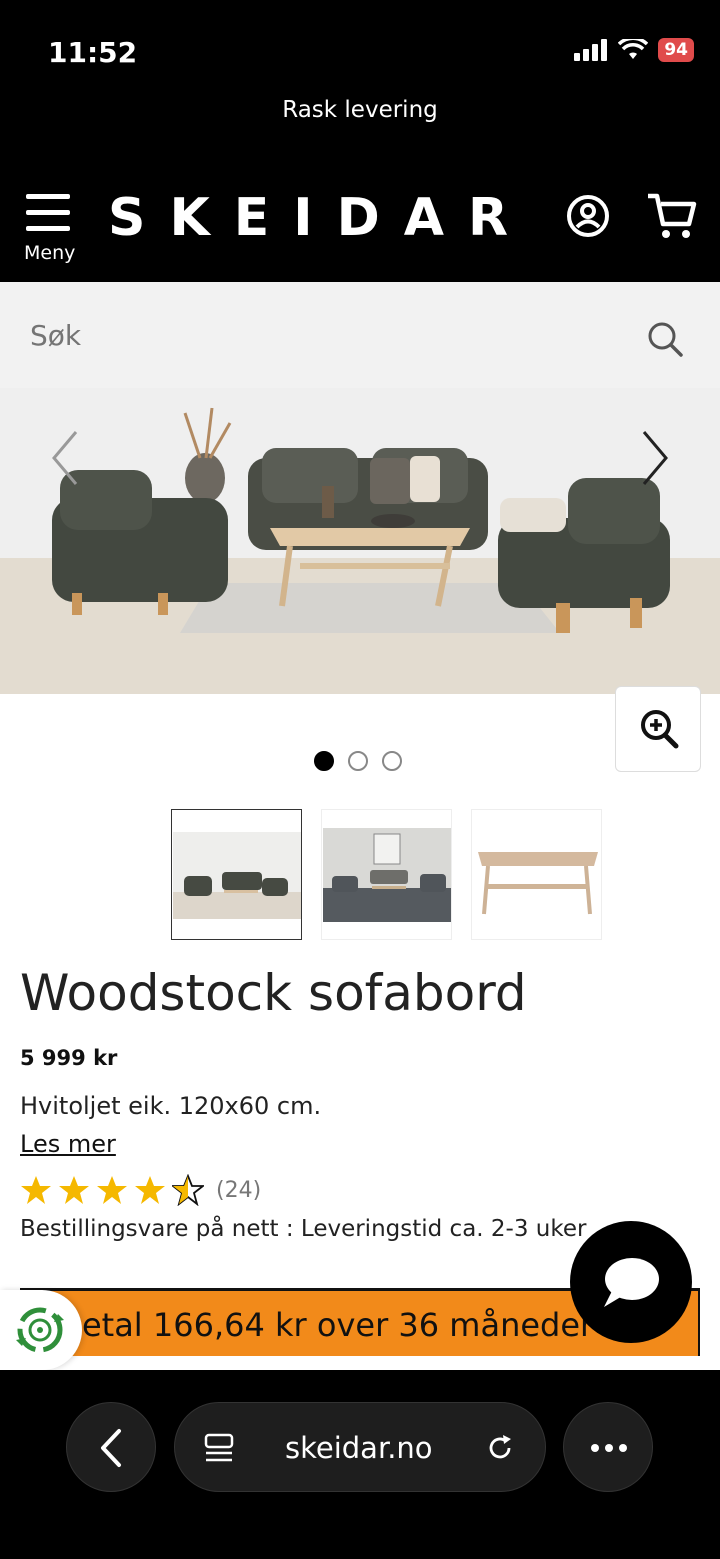  What do you see at coordinates (188, 1190) in the screenshot?
I see `half-star-icon` at bounding box center [188, 1190].